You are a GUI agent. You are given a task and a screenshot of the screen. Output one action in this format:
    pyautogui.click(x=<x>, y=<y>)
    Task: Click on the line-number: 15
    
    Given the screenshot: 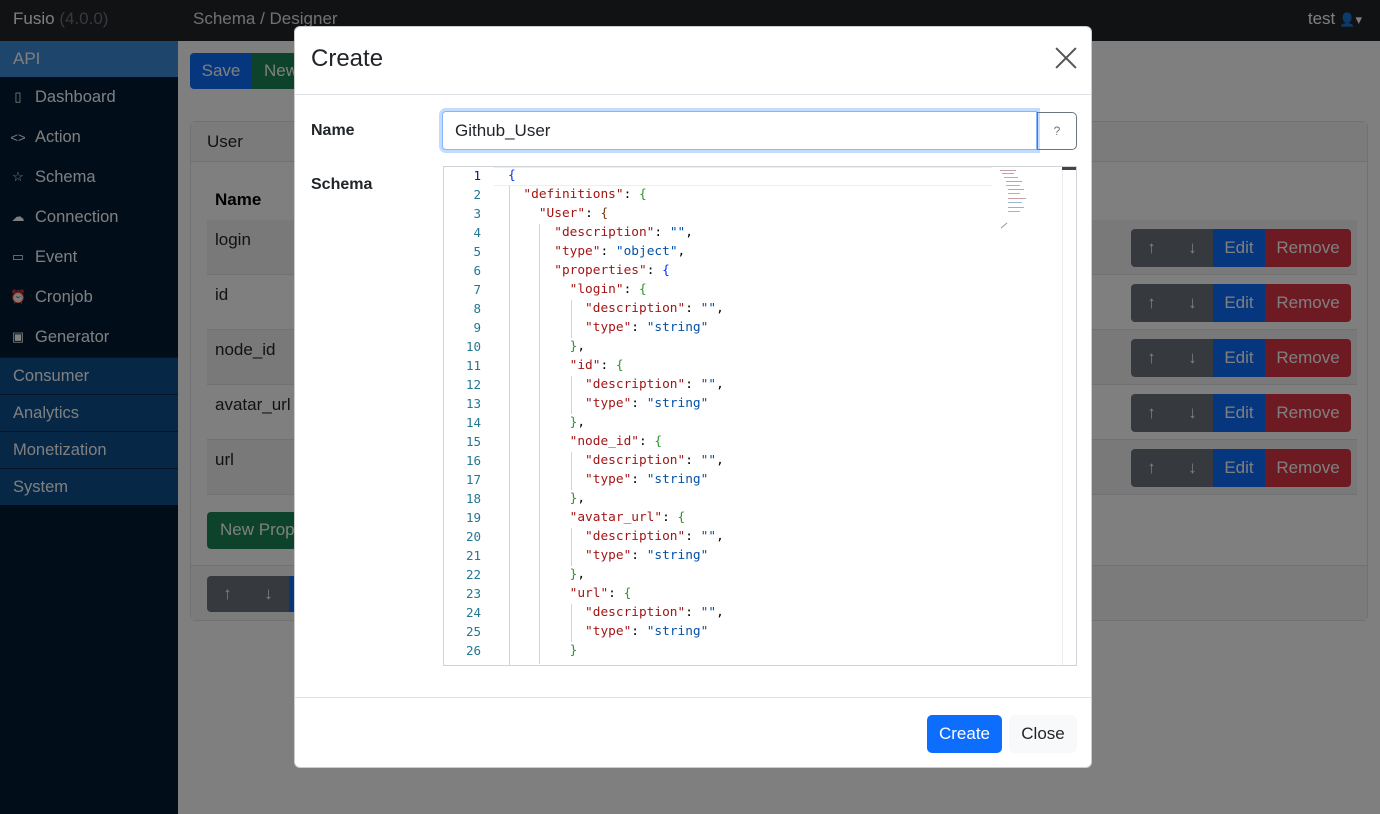 What is the action you would take?
    pyautogui.click(x=473, y=441)
    